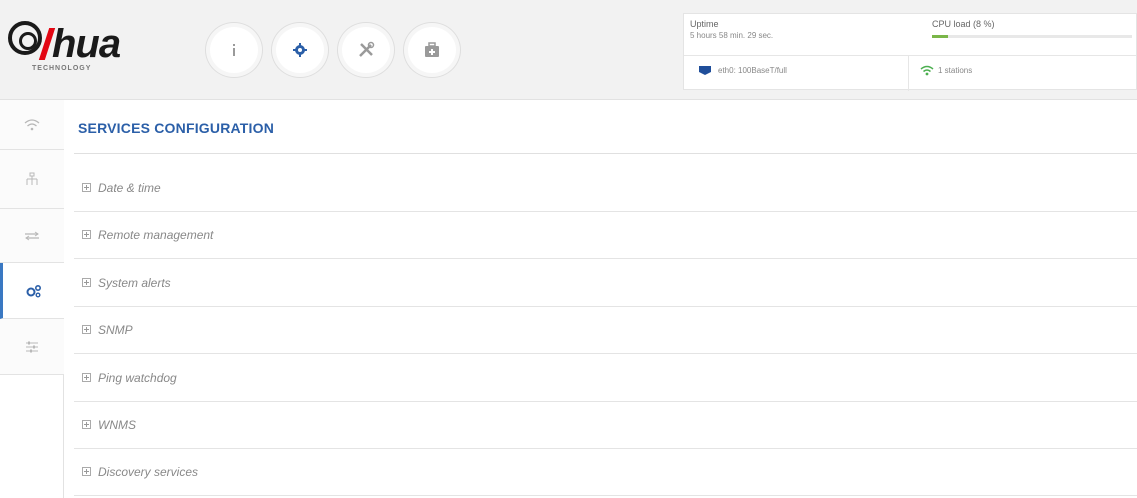 This screenshot has width=1137, height=498. I want to click on services-icon, so click(33, 290).